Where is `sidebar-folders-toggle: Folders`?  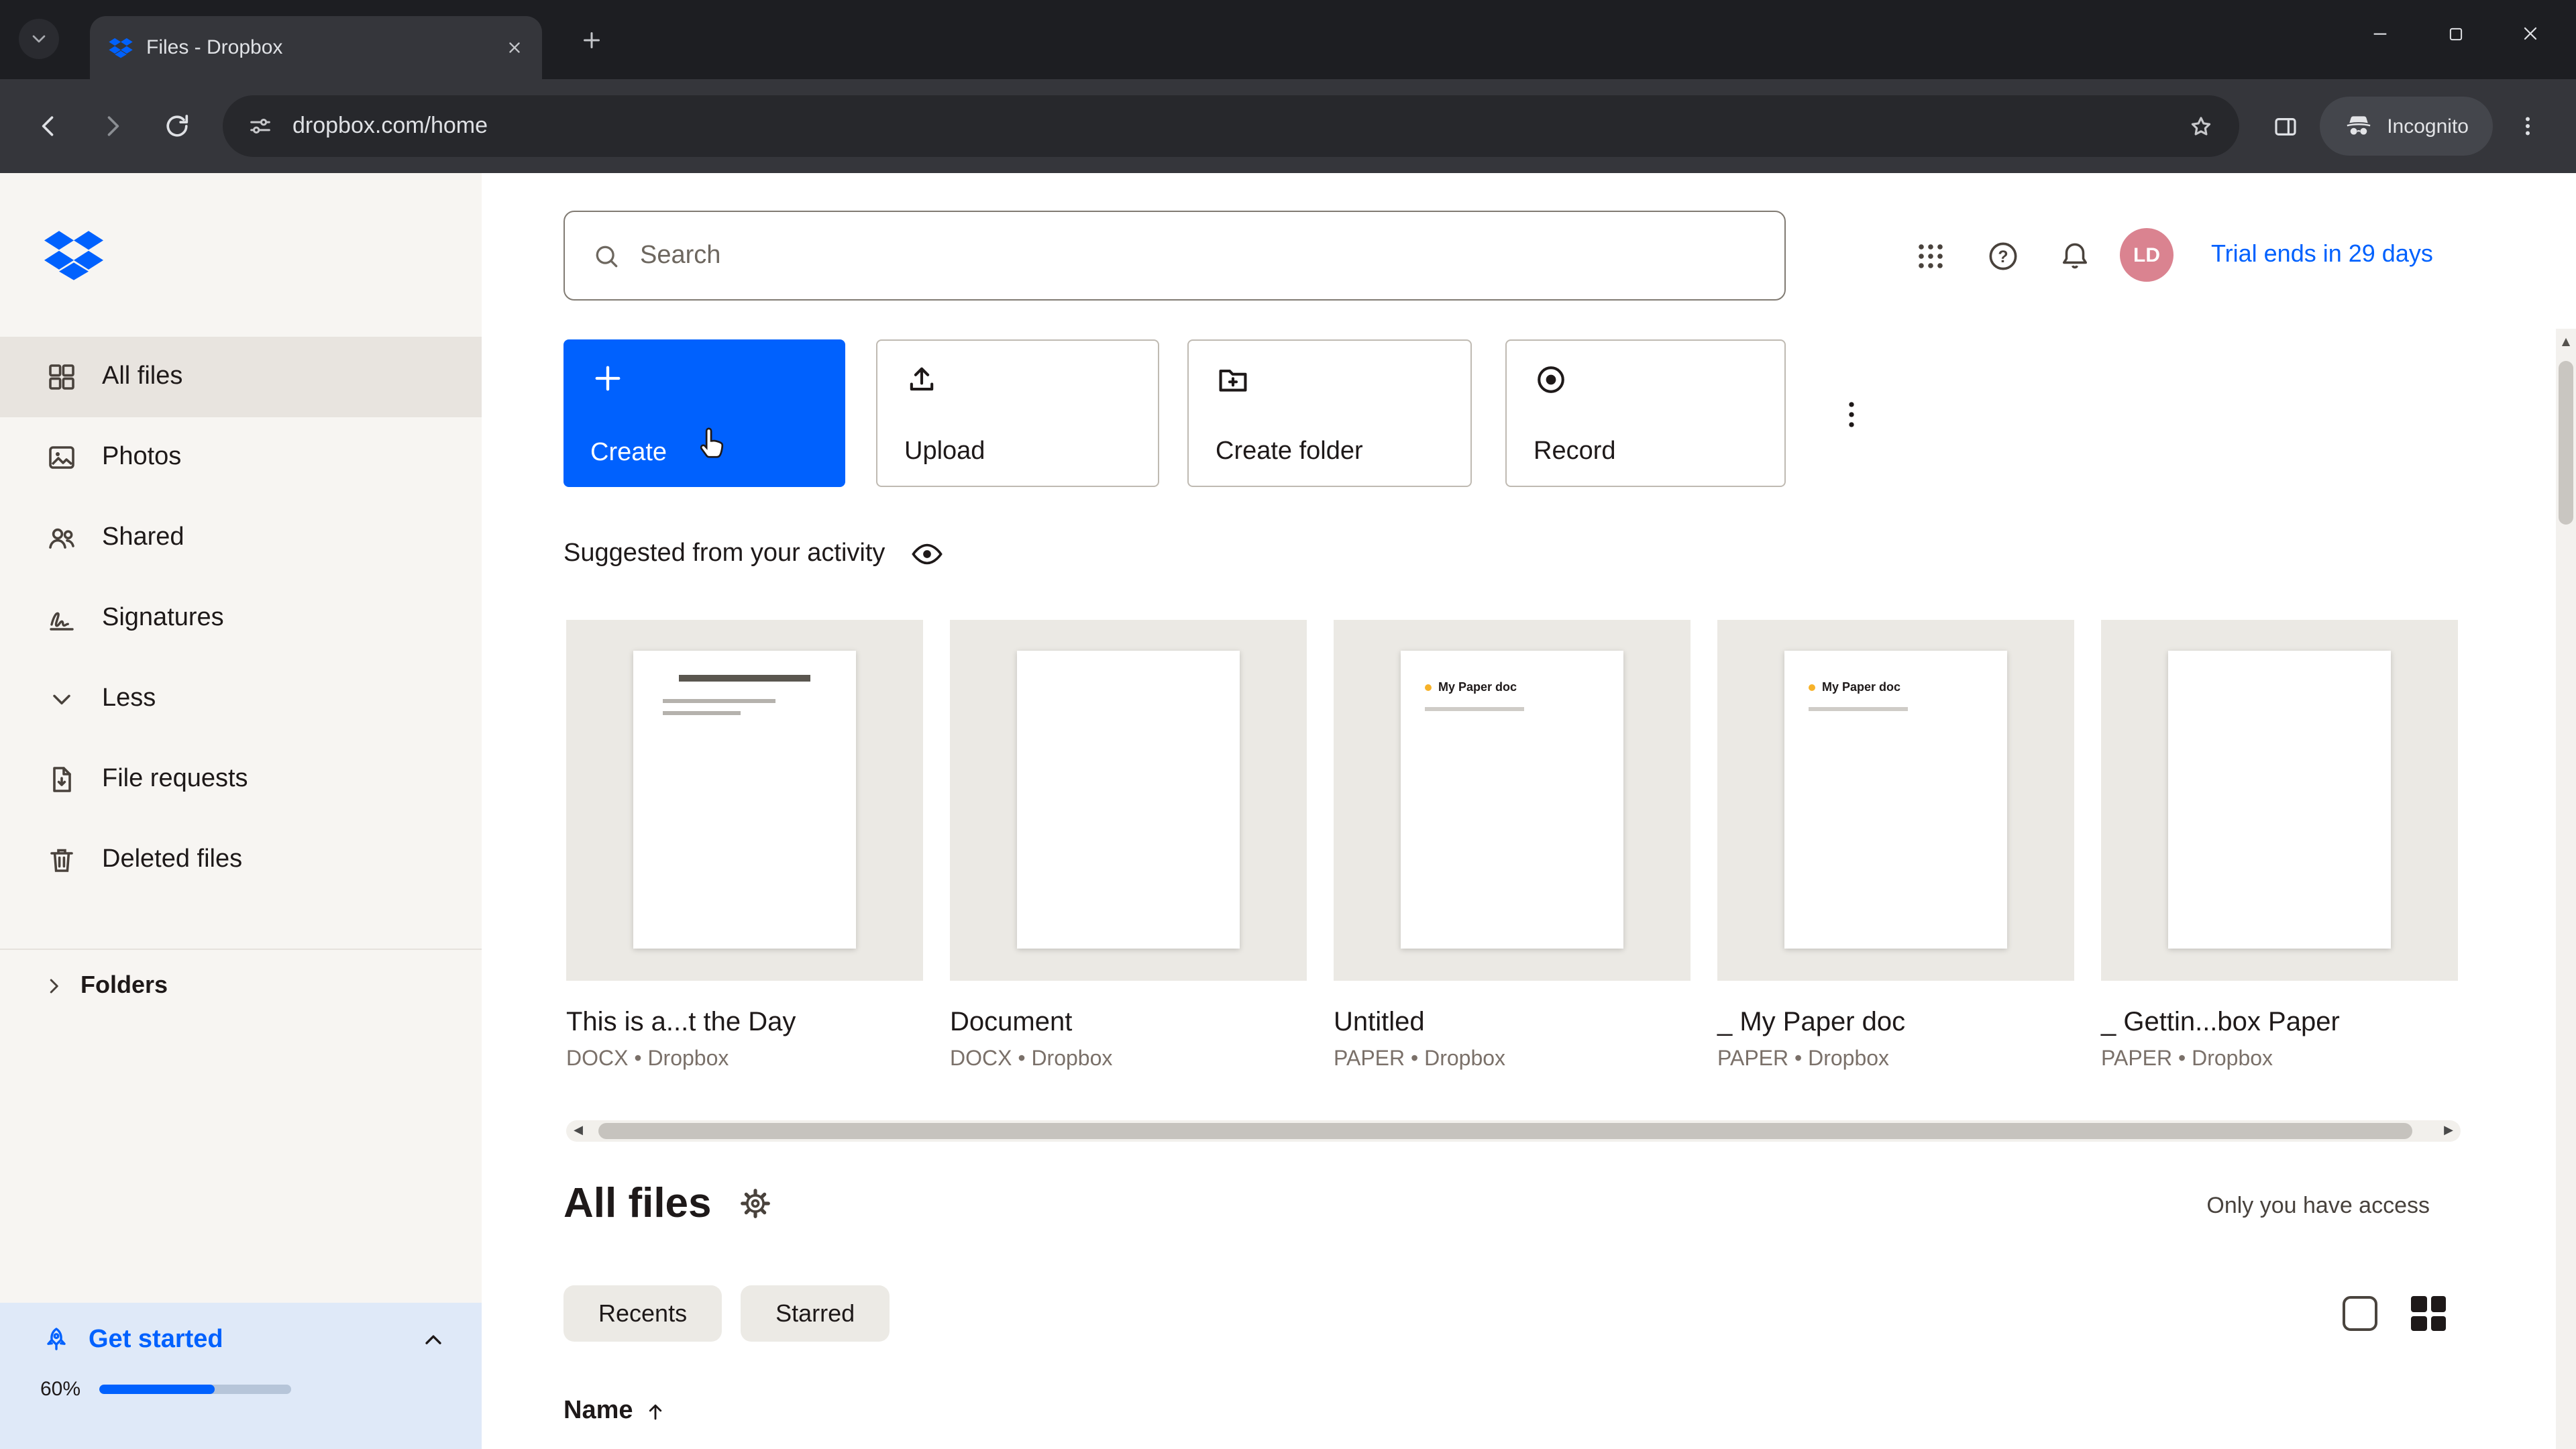
sidebar-folders-toggle: Folders is located at coordinates (241, 974).